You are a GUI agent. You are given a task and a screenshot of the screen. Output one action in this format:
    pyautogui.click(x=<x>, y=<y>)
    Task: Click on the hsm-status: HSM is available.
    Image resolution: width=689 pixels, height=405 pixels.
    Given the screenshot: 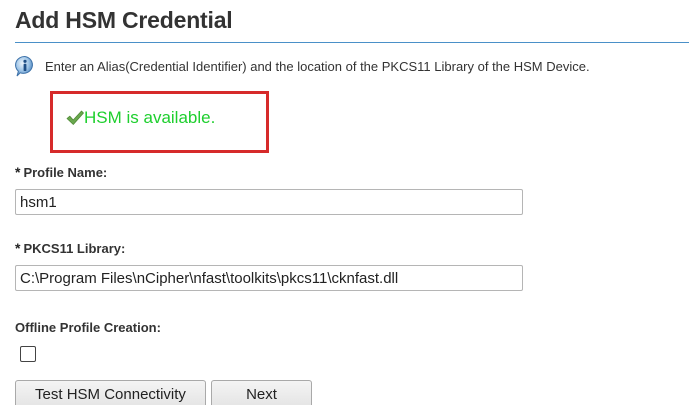 What is the action you would take?
    pyautogui.click(x=140, y=118)
    